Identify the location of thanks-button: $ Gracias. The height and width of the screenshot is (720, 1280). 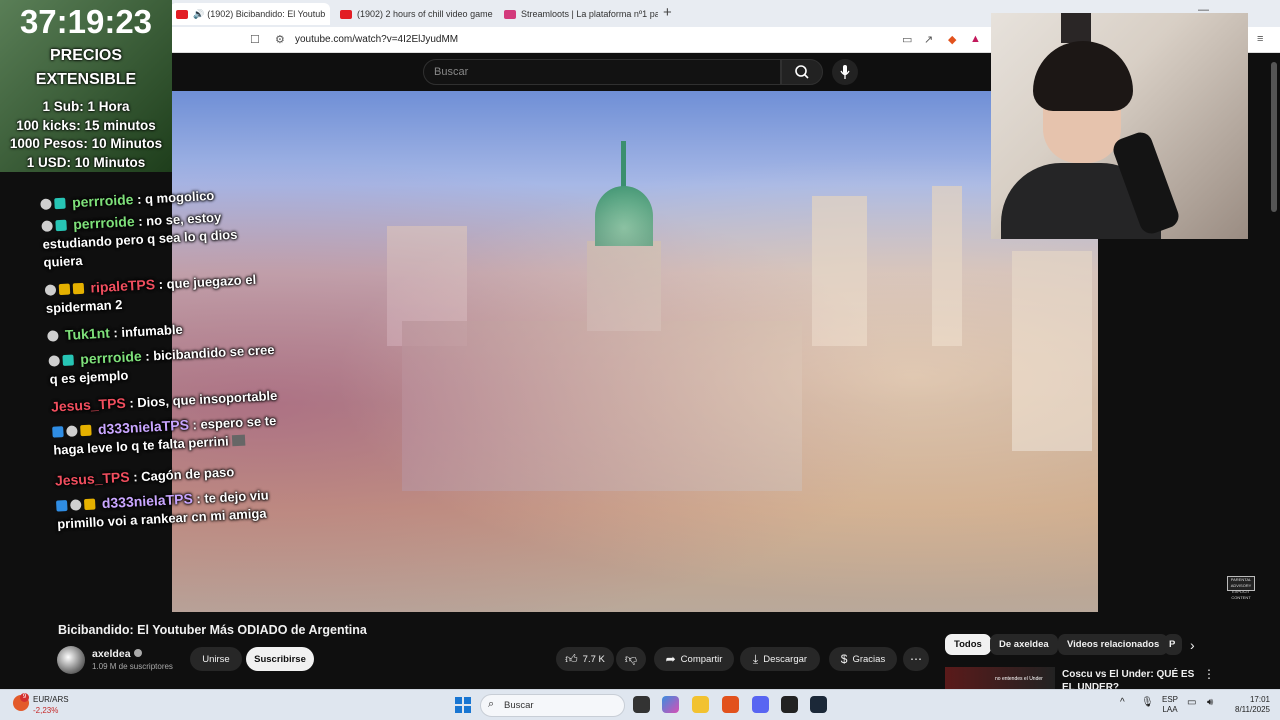
(863, 659).